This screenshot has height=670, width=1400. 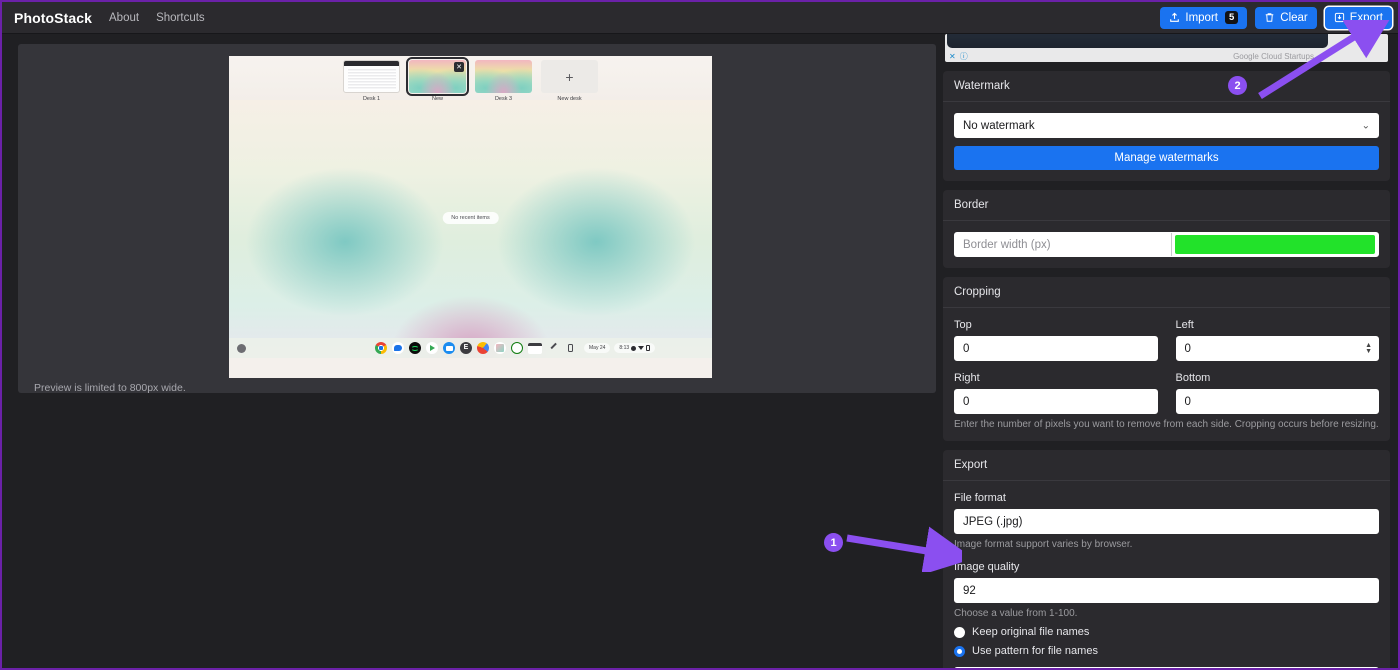 I want to click on border-section: Border Border width (px), so click(x=1166, y=229).